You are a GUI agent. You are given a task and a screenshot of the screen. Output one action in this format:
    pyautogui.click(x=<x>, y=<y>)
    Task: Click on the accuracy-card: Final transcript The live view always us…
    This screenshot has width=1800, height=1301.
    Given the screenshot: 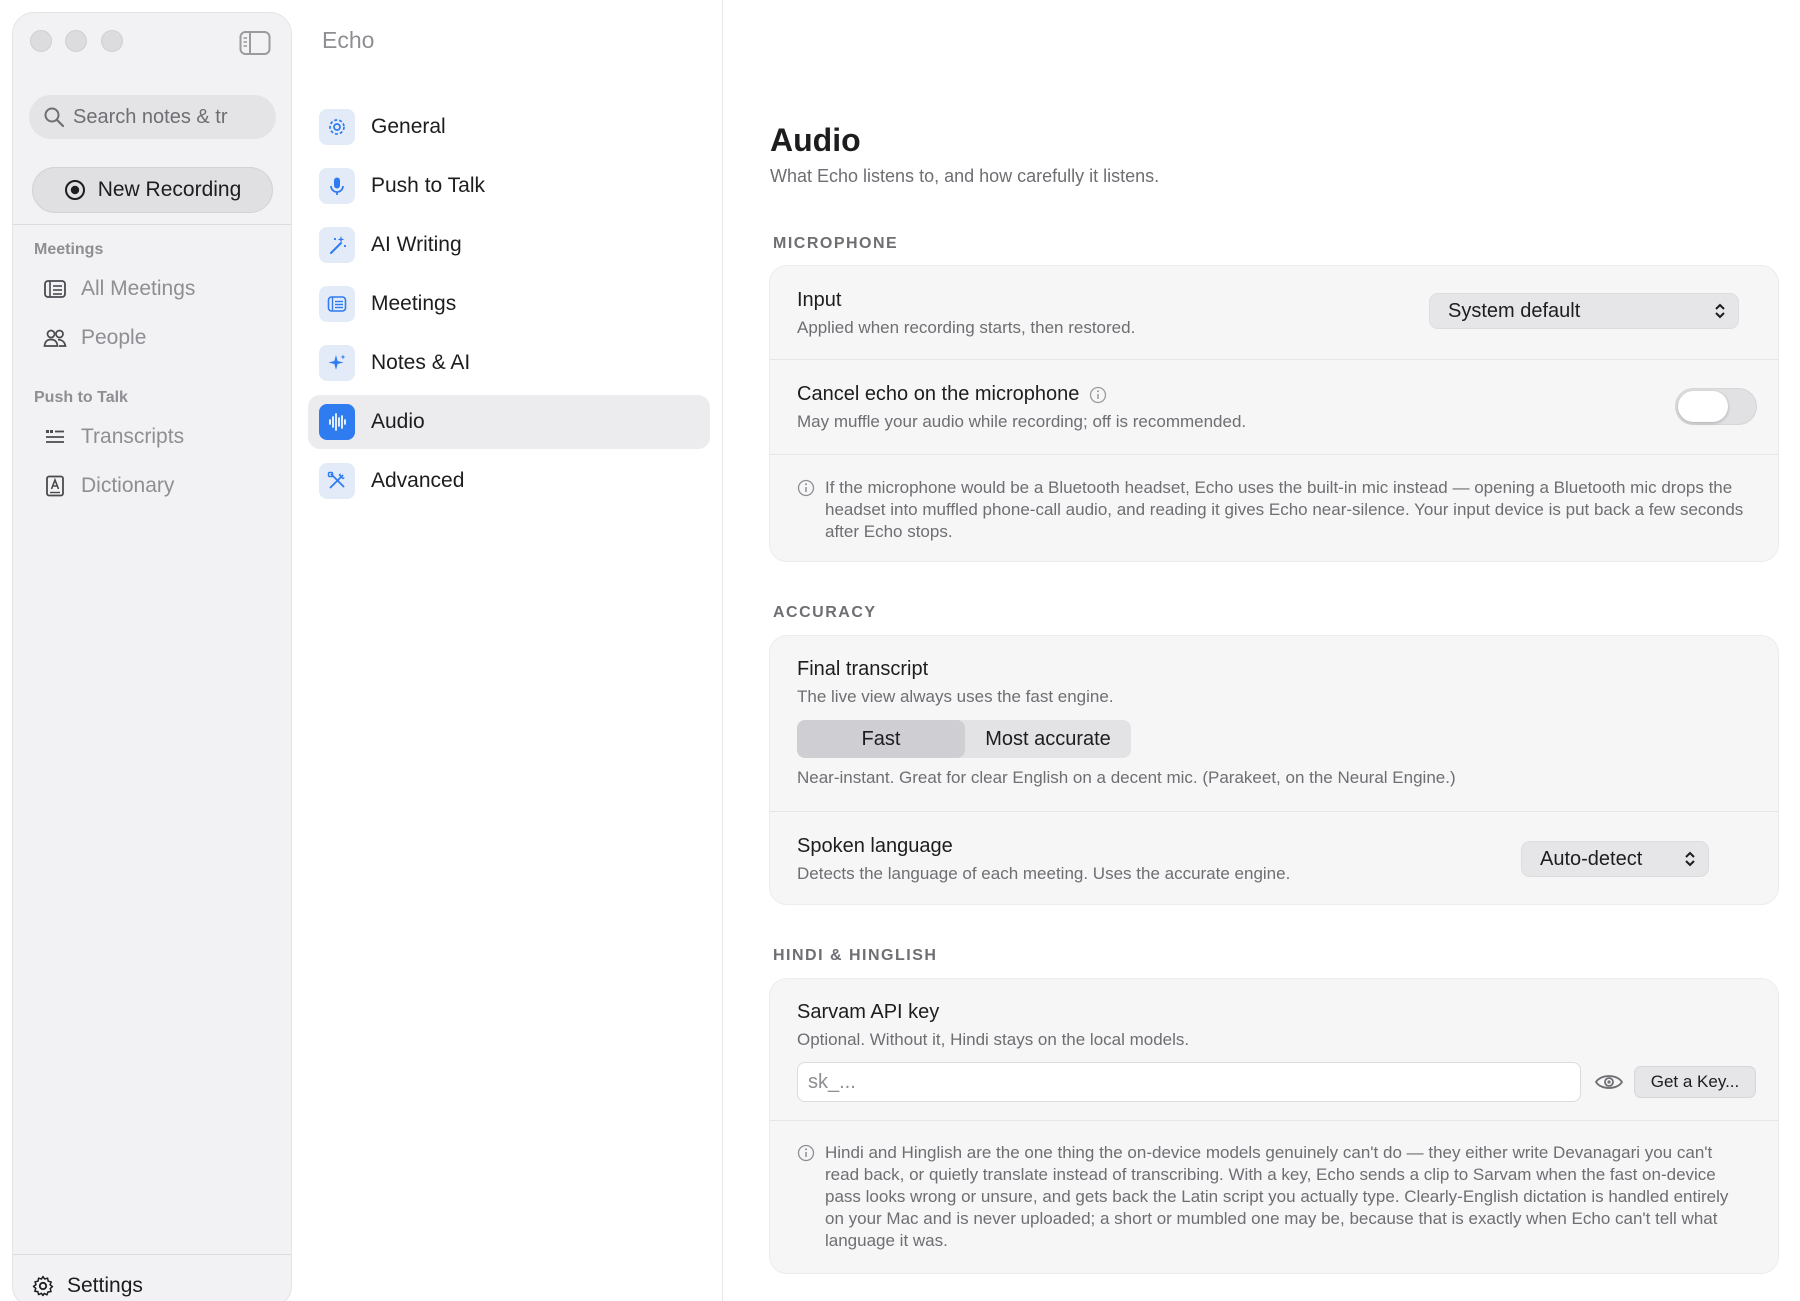 What is the action you would take?
    pyautogui.click(x=1274, y=770)
    